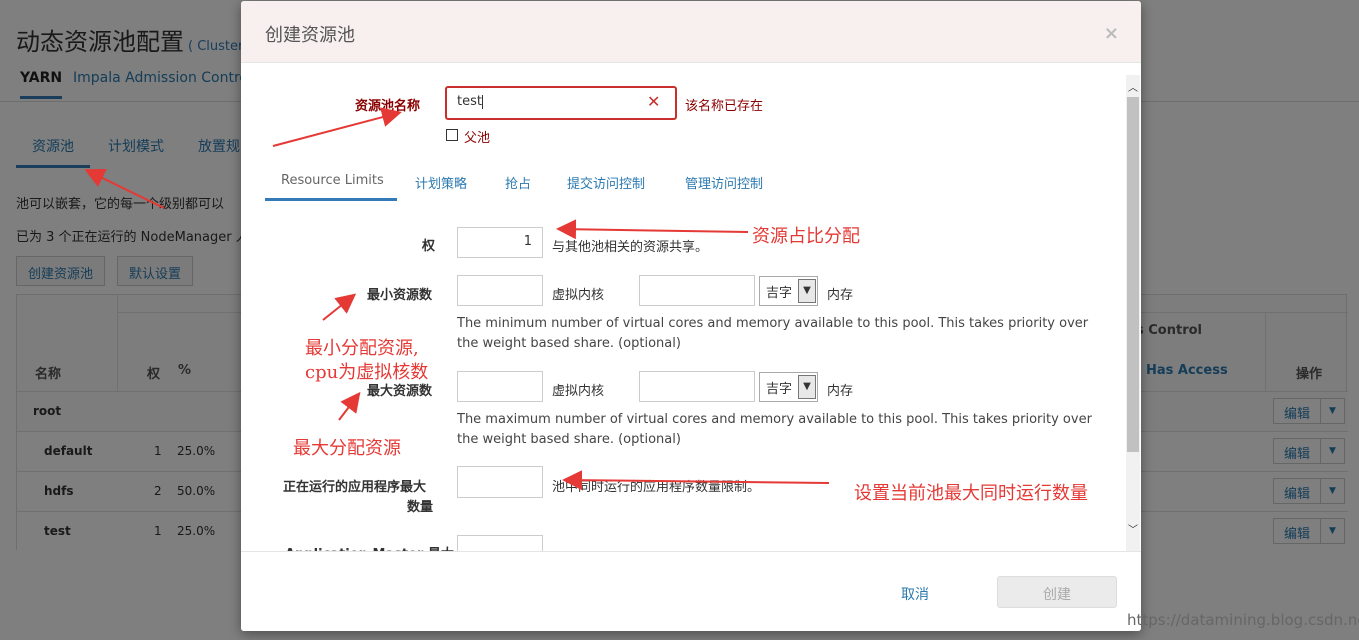 Image resolution: width=1359 pixels, height=640 pixels. Describe the element at coordinates (971, 493) in the screenshot. I see `annotation-running-apps: 设置当前池最大同时运行数量` at that location.